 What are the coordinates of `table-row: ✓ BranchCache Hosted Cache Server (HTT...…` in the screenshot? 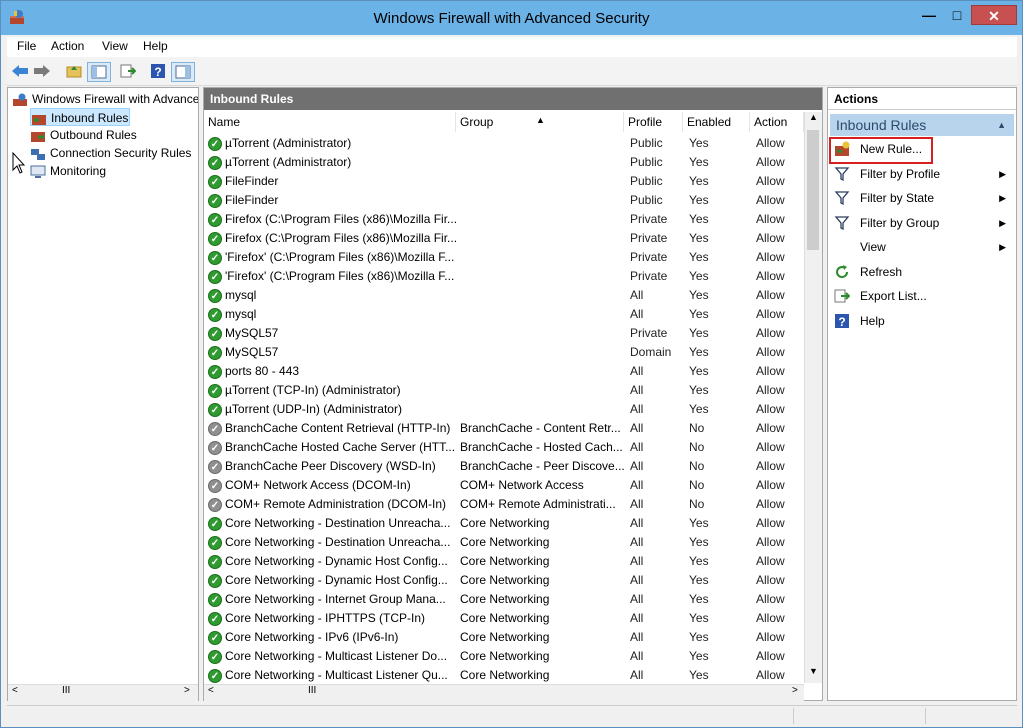 It's located at (504, 447).